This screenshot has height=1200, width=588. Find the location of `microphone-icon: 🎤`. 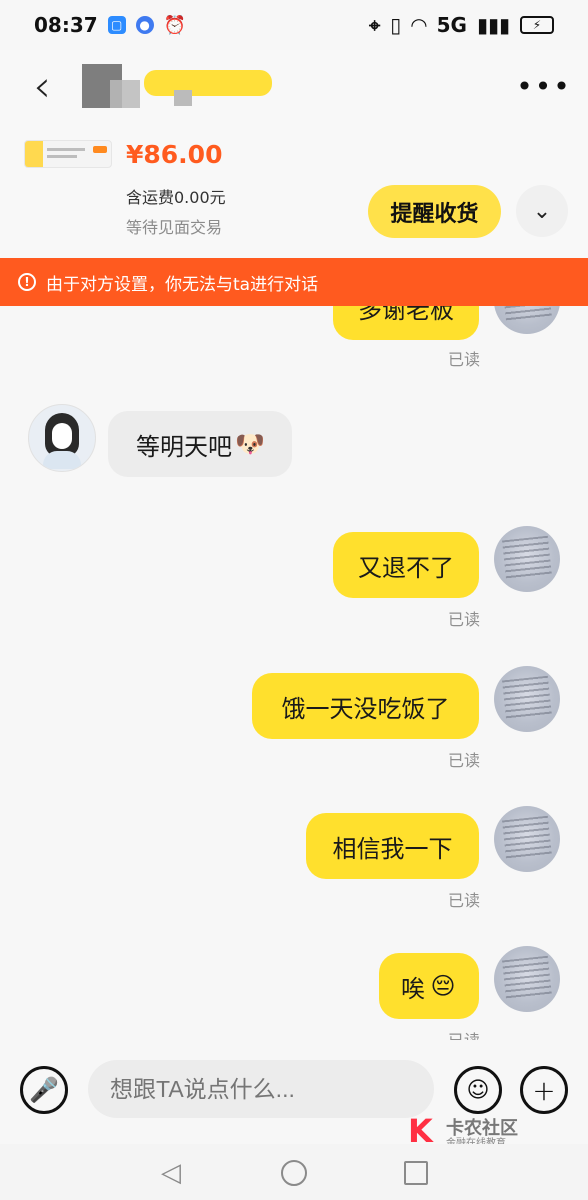

microphone-icon: 🎤 is located at coordinates (44, 1090).